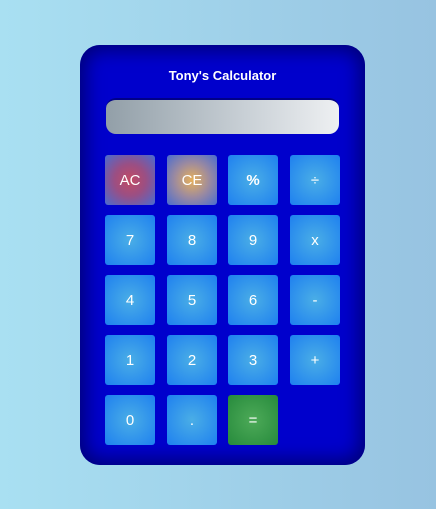 The width and height of the screenshot is (436, 509). I want to click on digit-2-button: 2, so click(192, 360).